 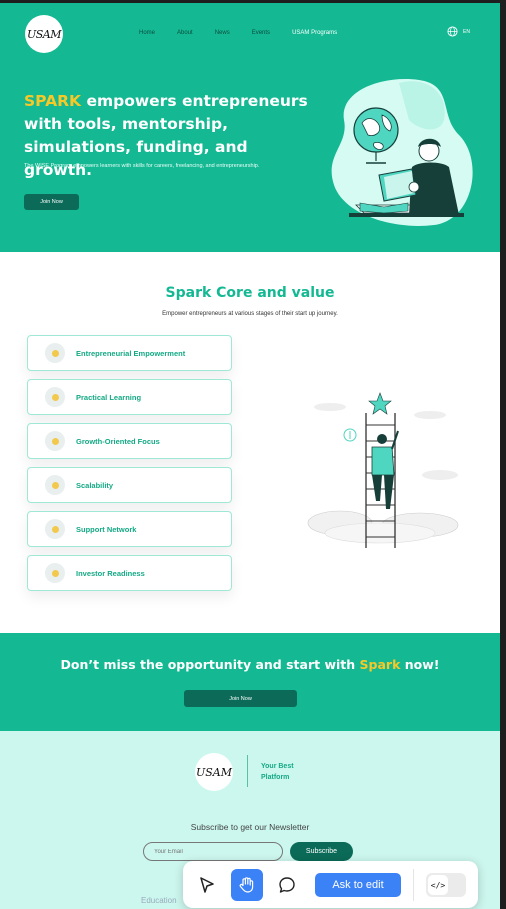 I want to click on value-label: Investor Readiness, so click(x=110, y=573).